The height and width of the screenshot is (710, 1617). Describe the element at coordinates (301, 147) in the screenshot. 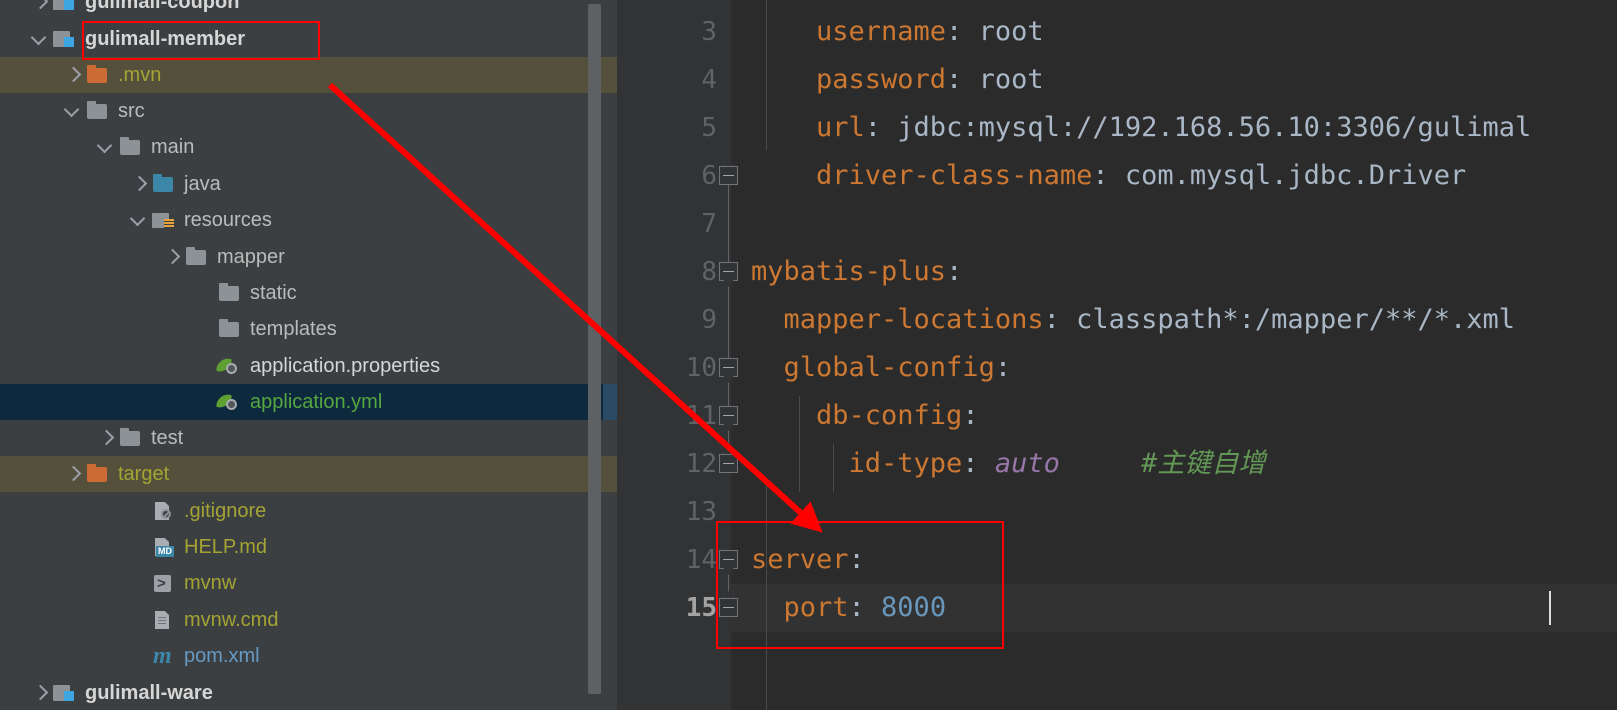

I see `tree-item-main: main` at that location.